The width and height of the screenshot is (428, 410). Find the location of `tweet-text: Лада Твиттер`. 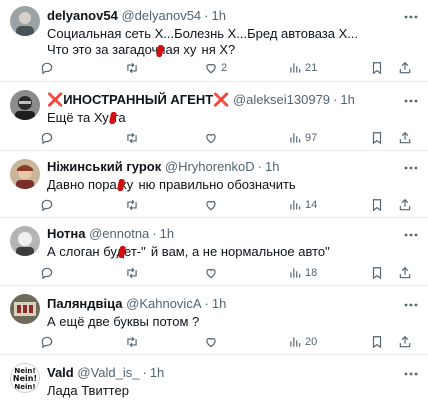

tweet-text: Лада Твиттер is located at coordinates (230, 391).